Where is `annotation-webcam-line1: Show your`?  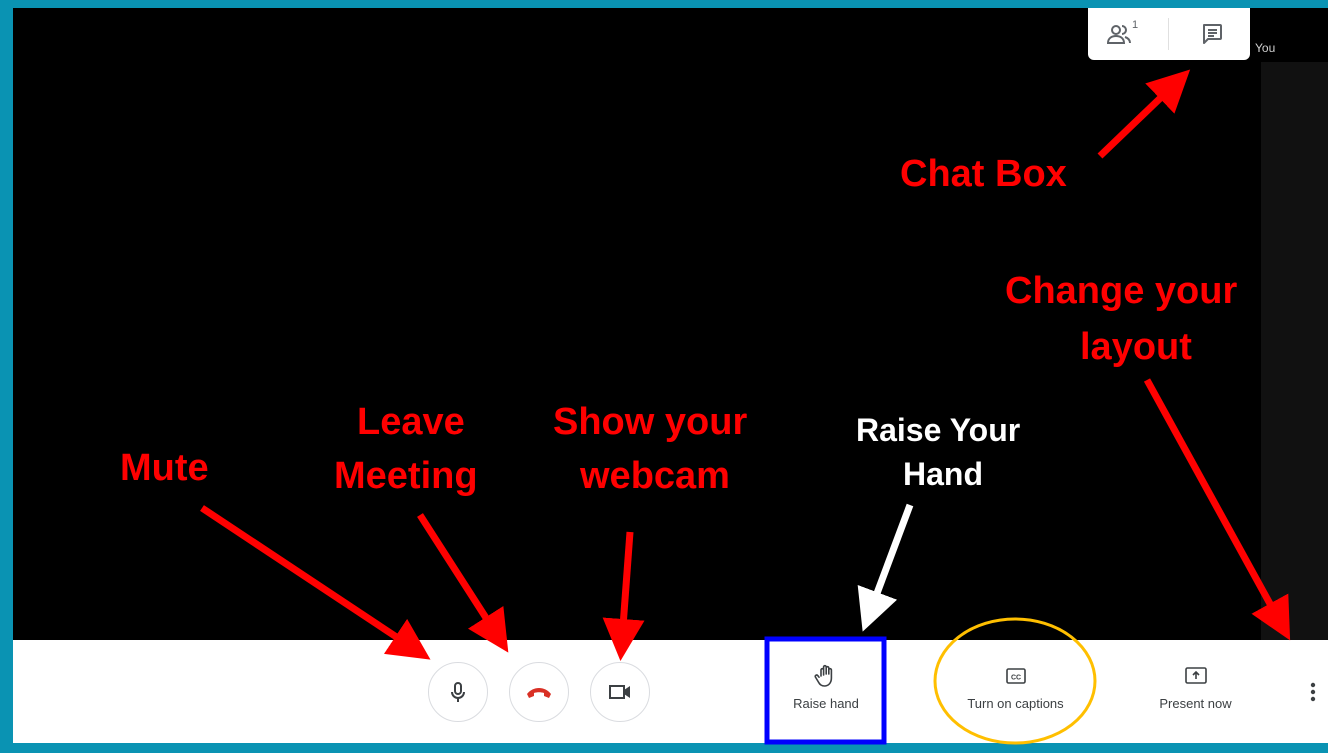 annotation-webcam-line1: Show your is located at coordinates (650, 422).